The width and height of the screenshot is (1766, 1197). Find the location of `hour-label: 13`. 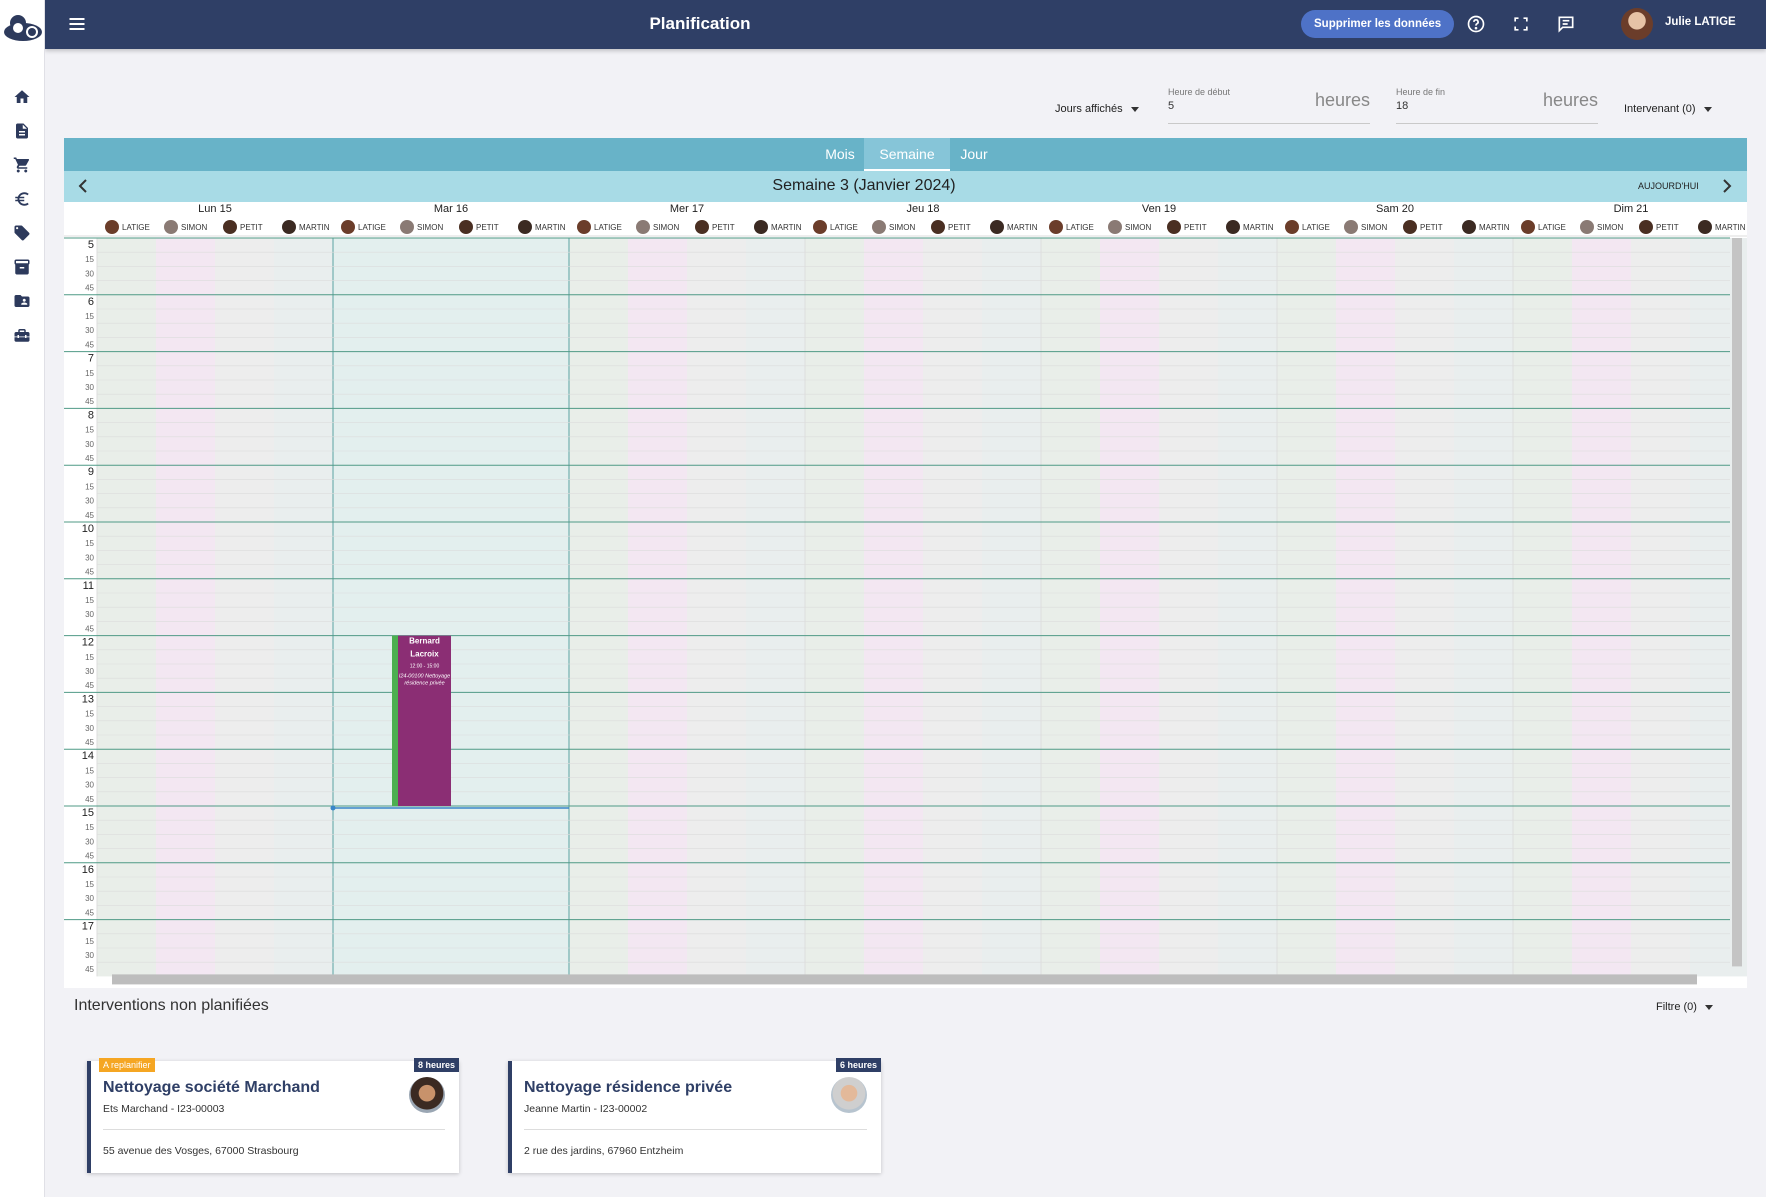

hour-label: 13 is located at coordinates (88, 699).